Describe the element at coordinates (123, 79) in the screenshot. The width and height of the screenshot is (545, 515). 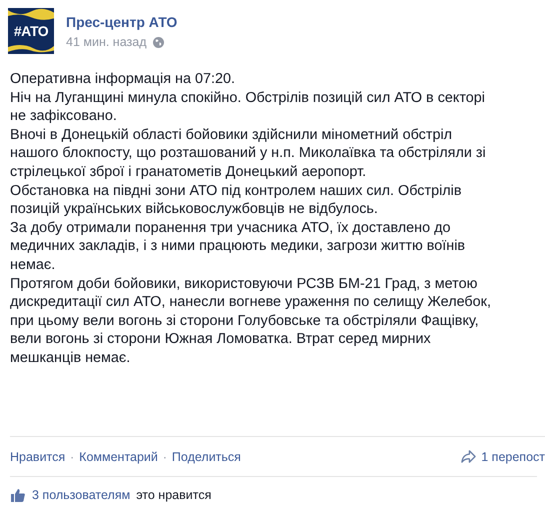
I see `post-paragraph: Оперативна інформація на 07:20.` at that location.